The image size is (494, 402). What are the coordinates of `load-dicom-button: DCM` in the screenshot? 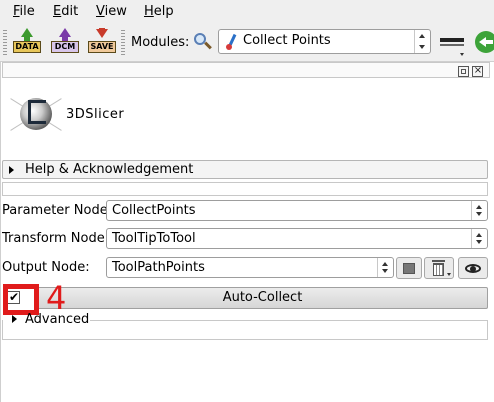 It's located at (65, 43).